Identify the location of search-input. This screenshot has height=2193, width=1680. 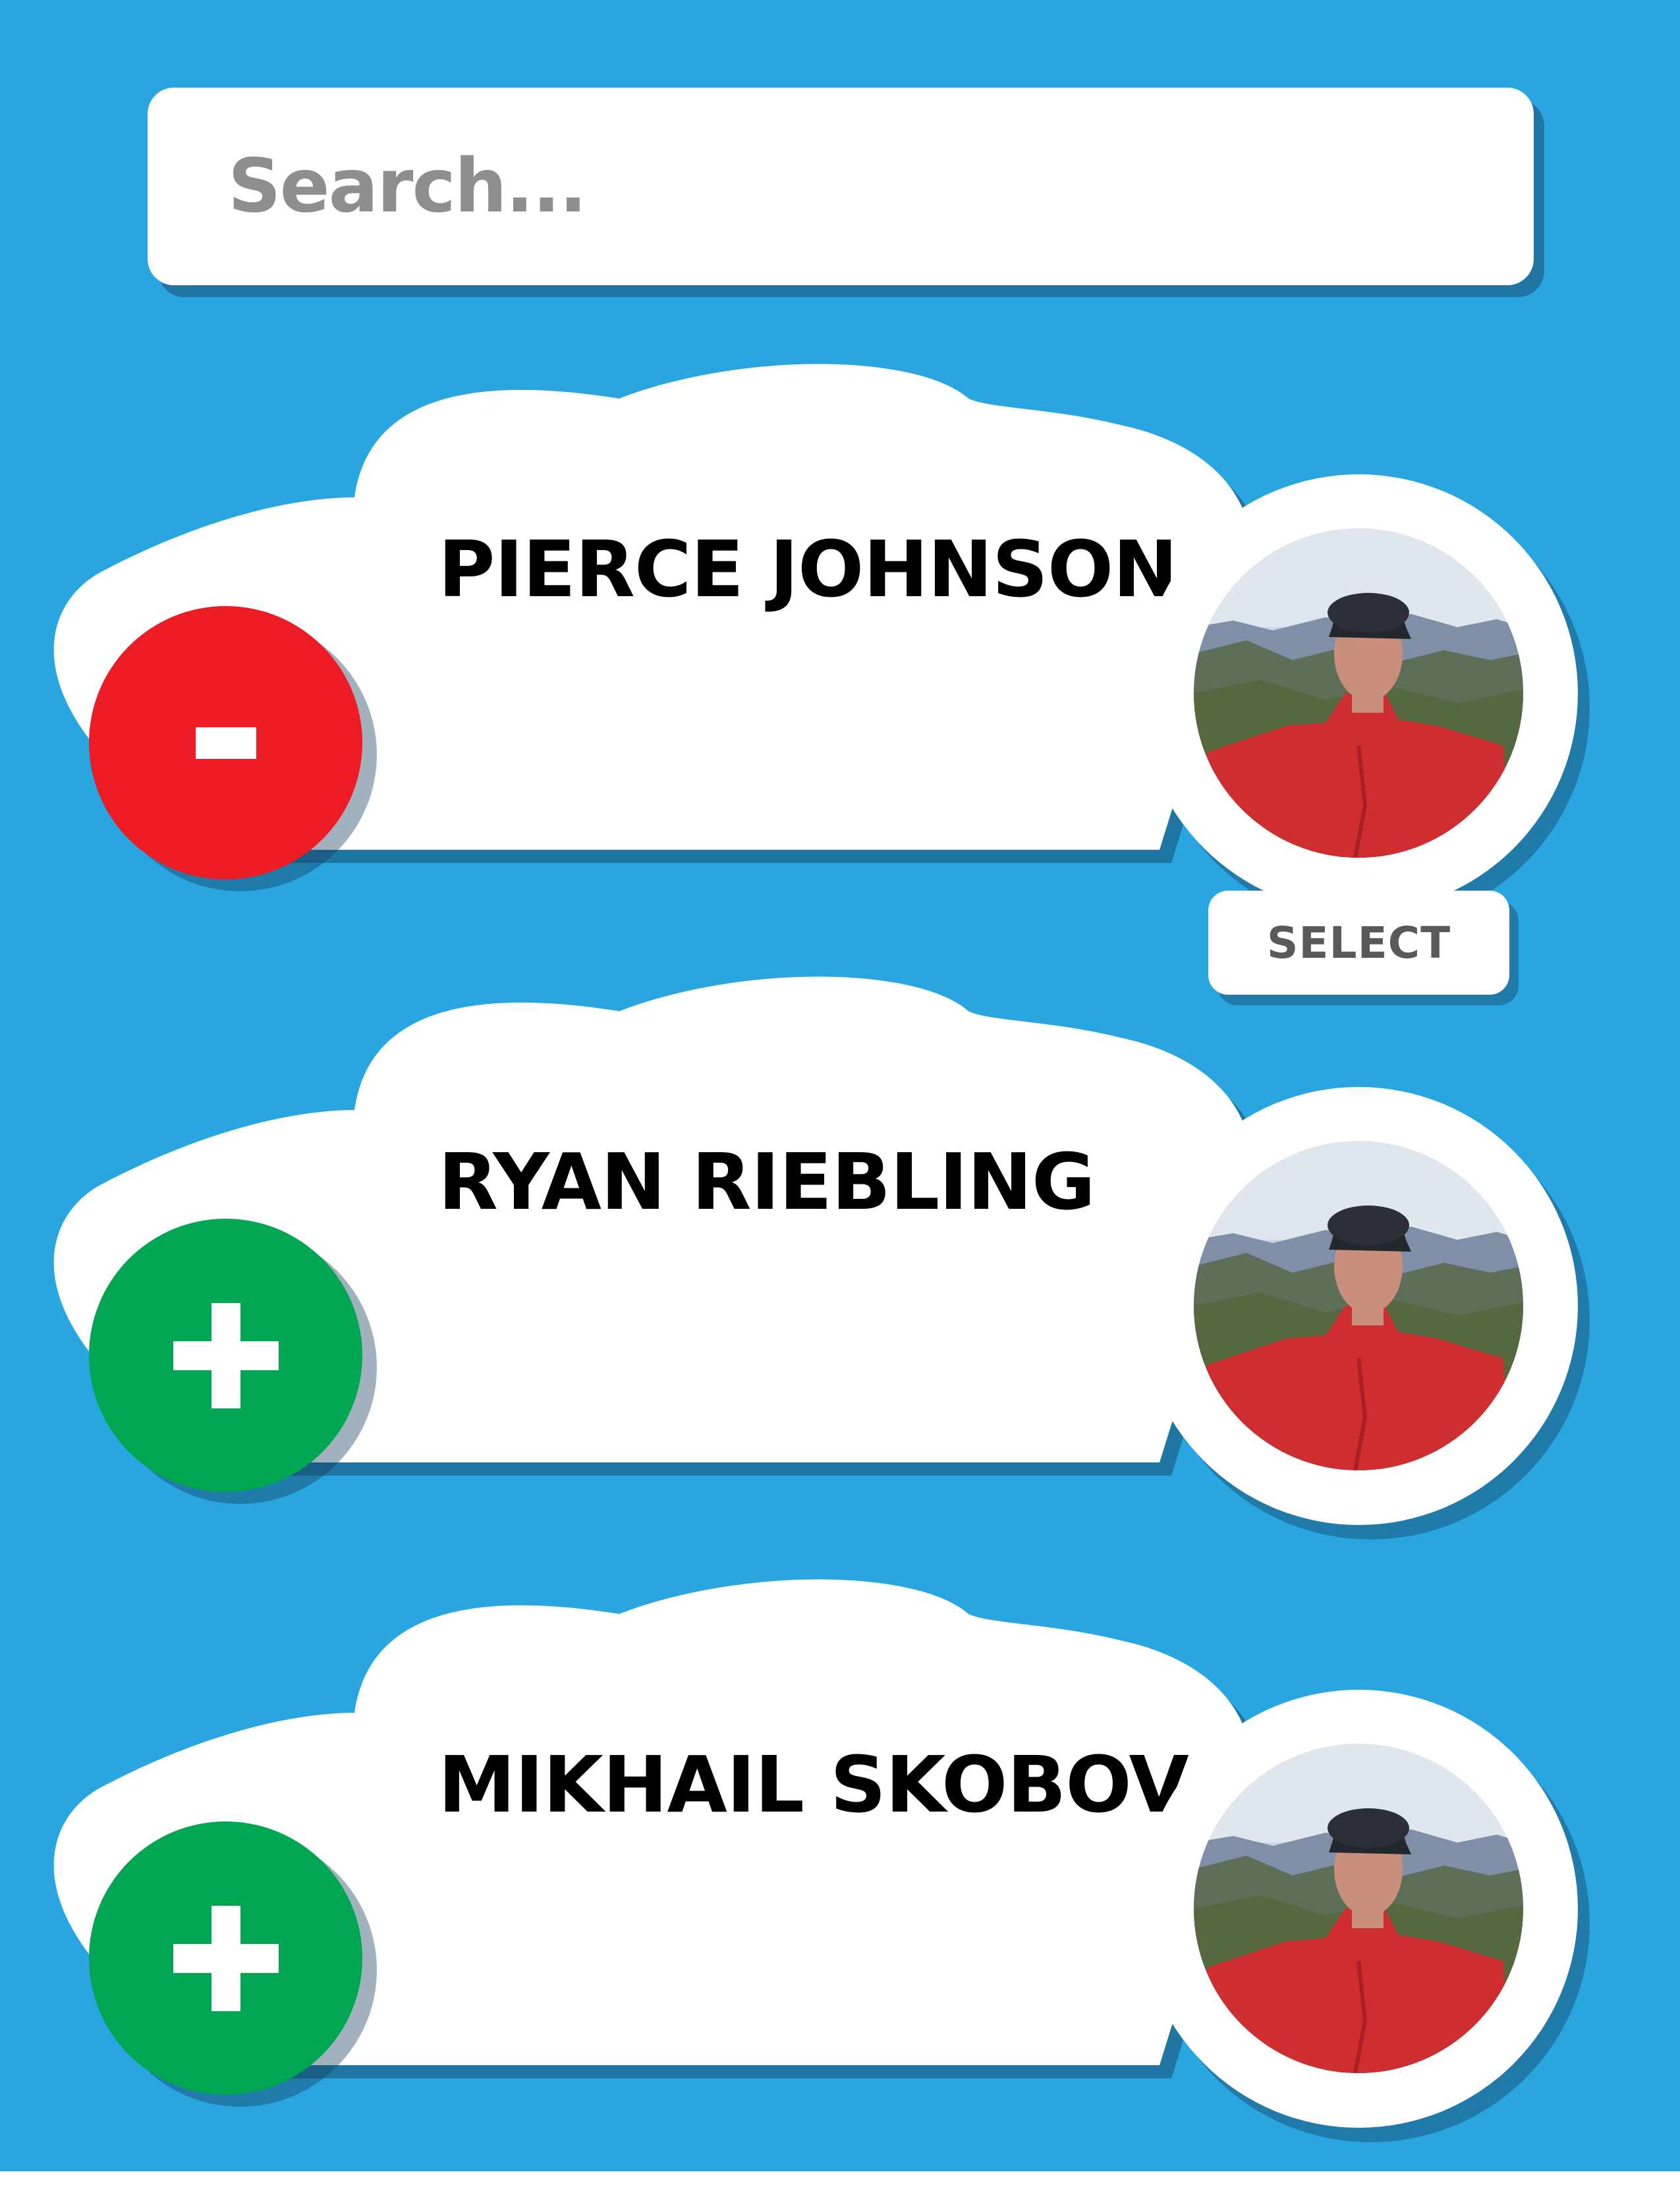
(821, 186).